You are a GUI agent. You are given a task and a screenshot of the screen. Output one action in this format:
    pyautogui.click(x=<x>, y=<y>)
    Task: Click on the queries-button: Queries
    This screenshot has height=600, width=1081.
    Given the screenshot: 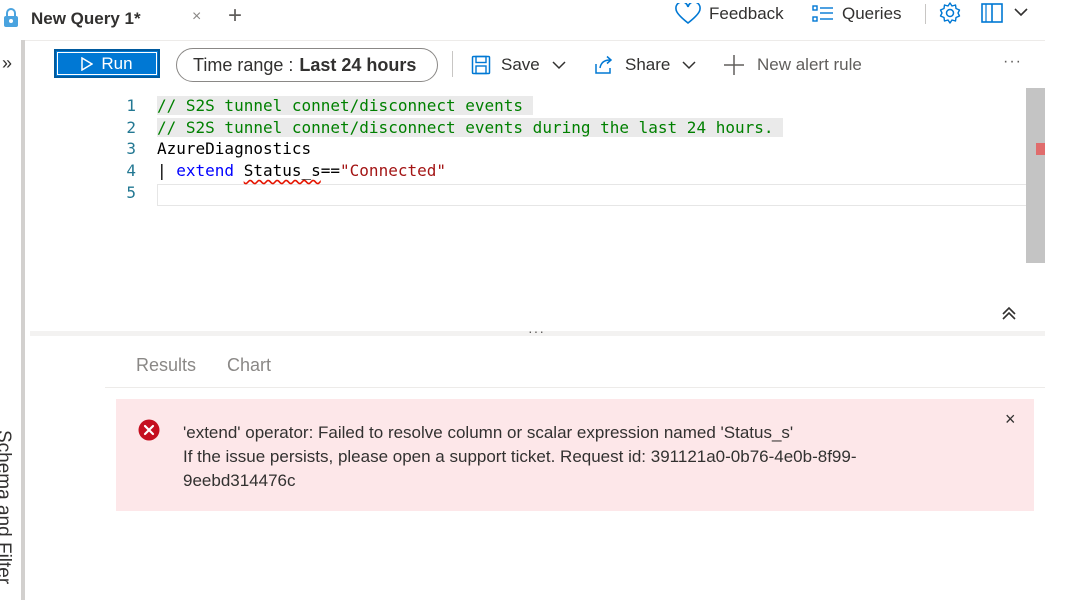 What is the action you would take?
    pyautogui.click(x=857, y=14)
    